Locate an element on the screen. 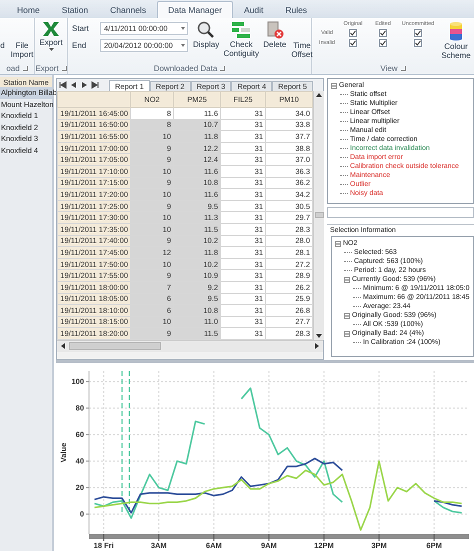  ribbon-button: d is located at coordinates (2, 35).